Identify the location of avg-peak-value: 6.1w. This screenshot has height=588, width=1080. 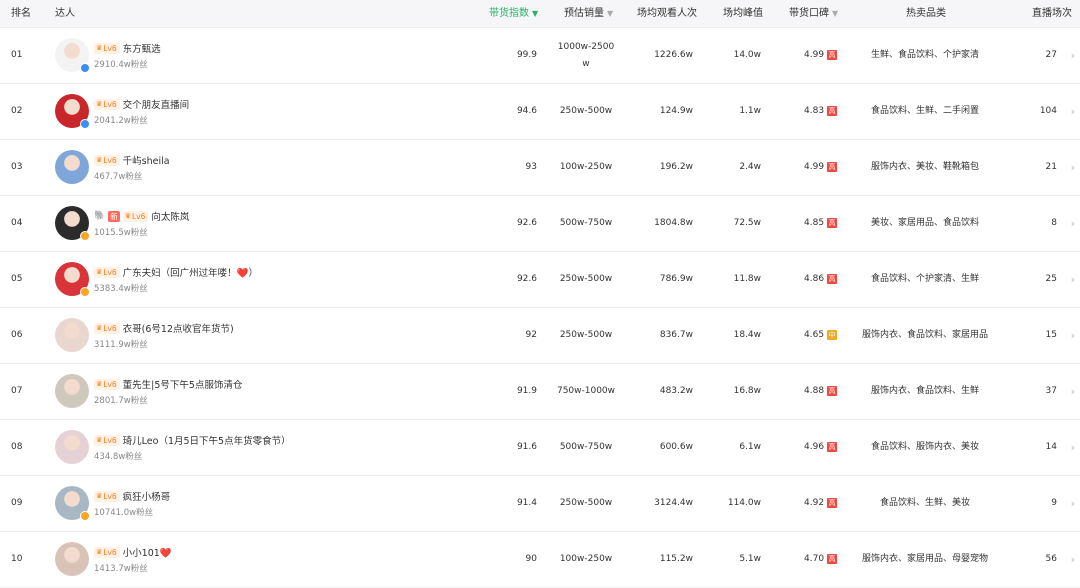
(750, 447).